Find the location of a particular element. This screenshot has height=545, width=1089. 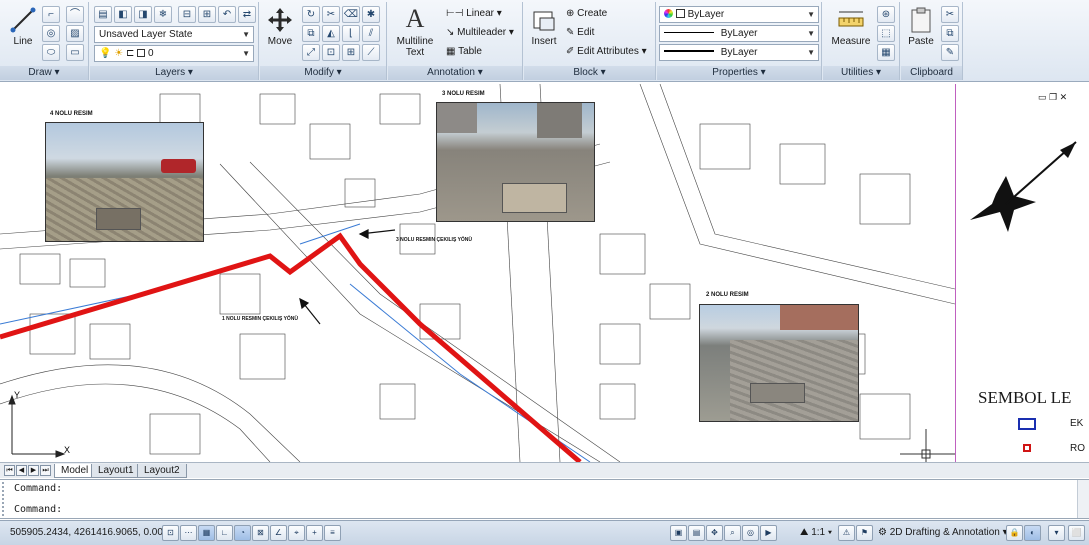

select-all-button: ⬚ is located at coordinates (886, 33).